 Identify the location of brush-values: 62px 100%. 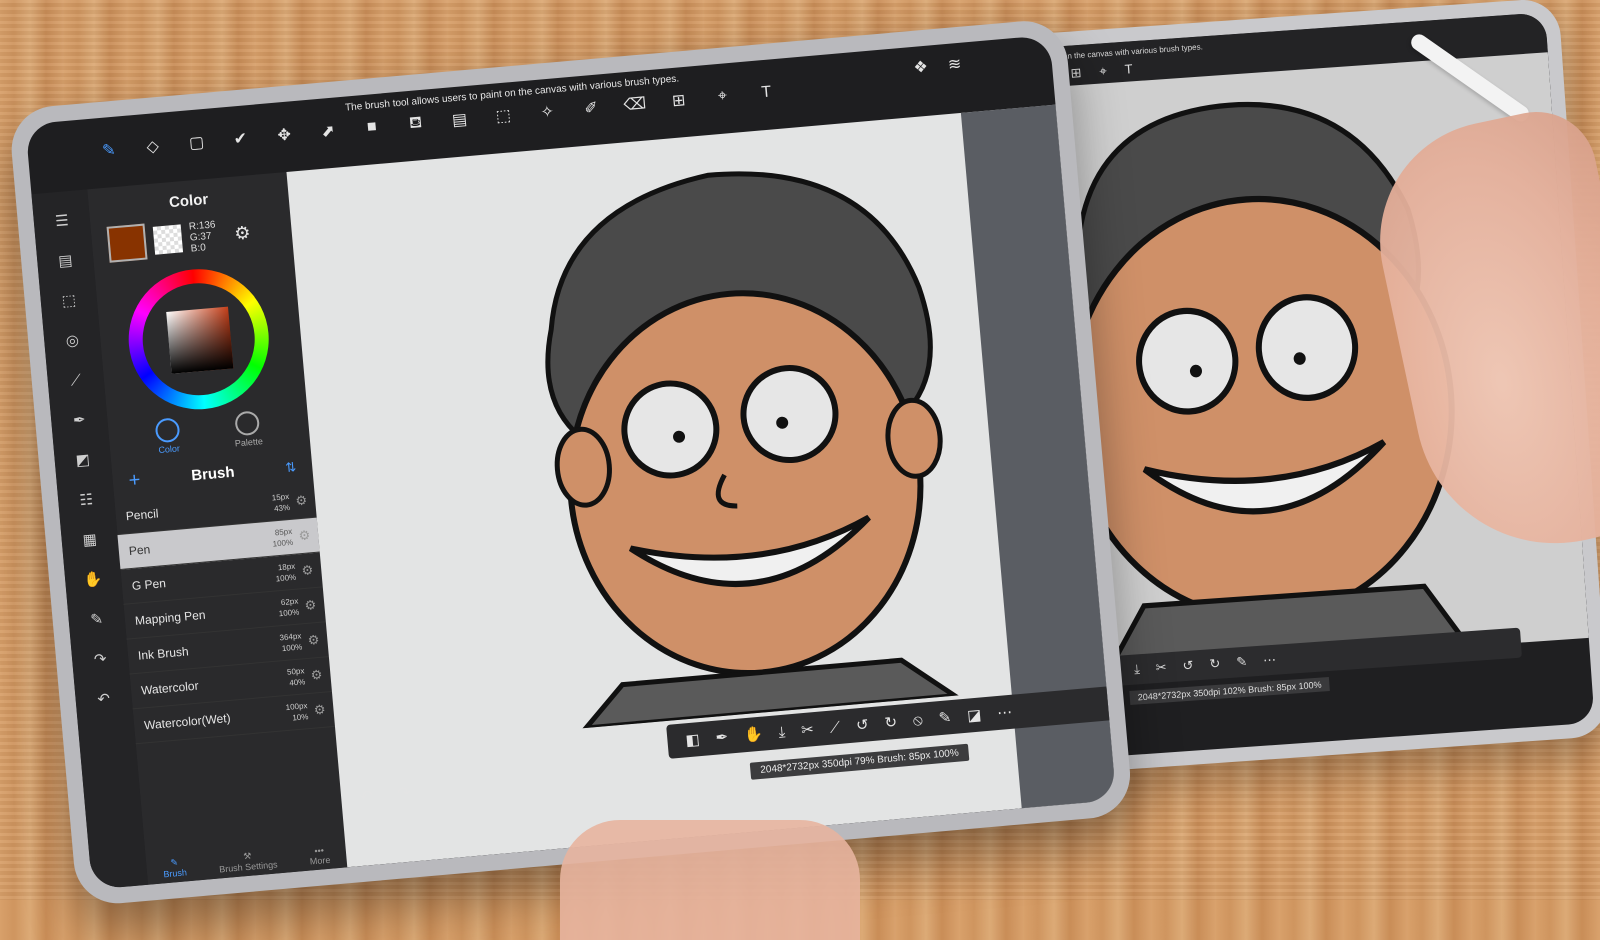
(289, 607).